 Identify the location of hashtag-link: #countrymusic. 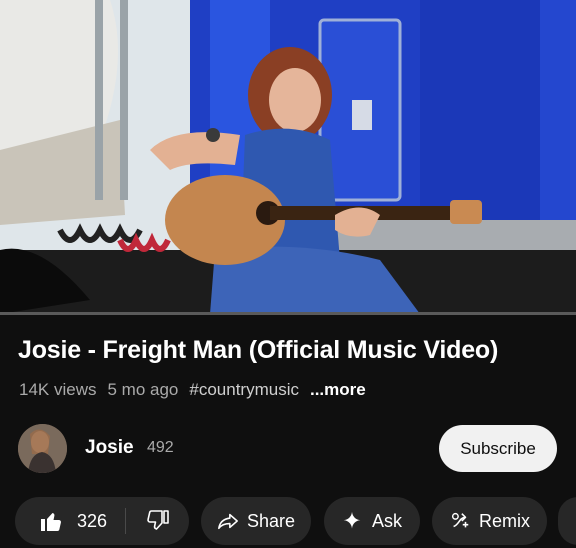
(244, 390).